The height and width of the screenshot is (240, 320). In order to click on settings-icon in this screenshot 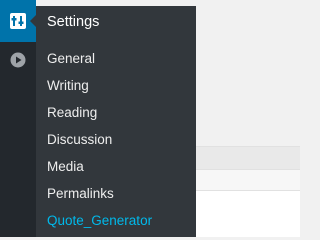, I will do `click(18, 21)`.